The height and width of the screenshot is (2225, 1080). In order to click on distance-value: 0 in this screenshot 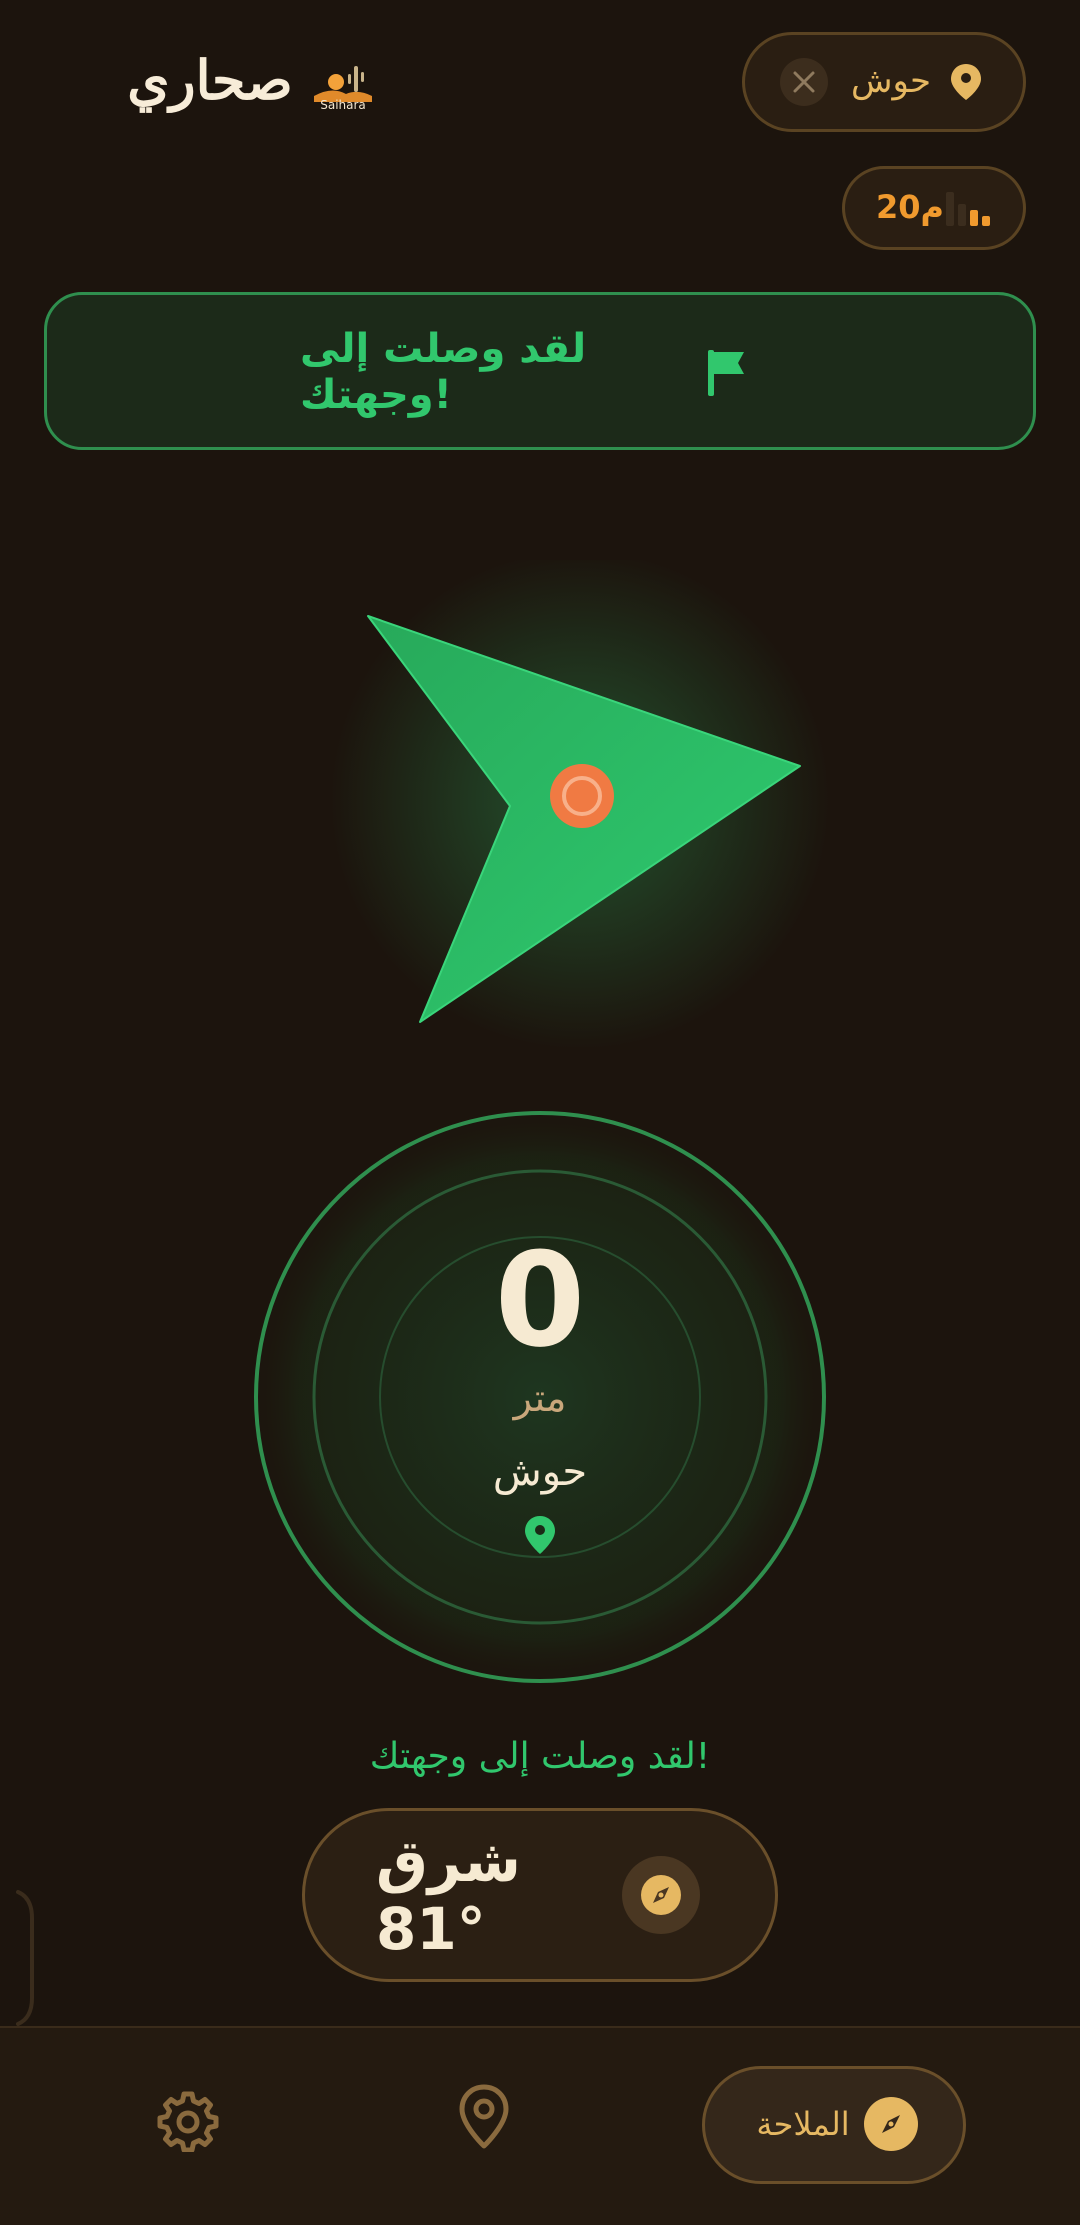, I will do `click(540, 1300)`.